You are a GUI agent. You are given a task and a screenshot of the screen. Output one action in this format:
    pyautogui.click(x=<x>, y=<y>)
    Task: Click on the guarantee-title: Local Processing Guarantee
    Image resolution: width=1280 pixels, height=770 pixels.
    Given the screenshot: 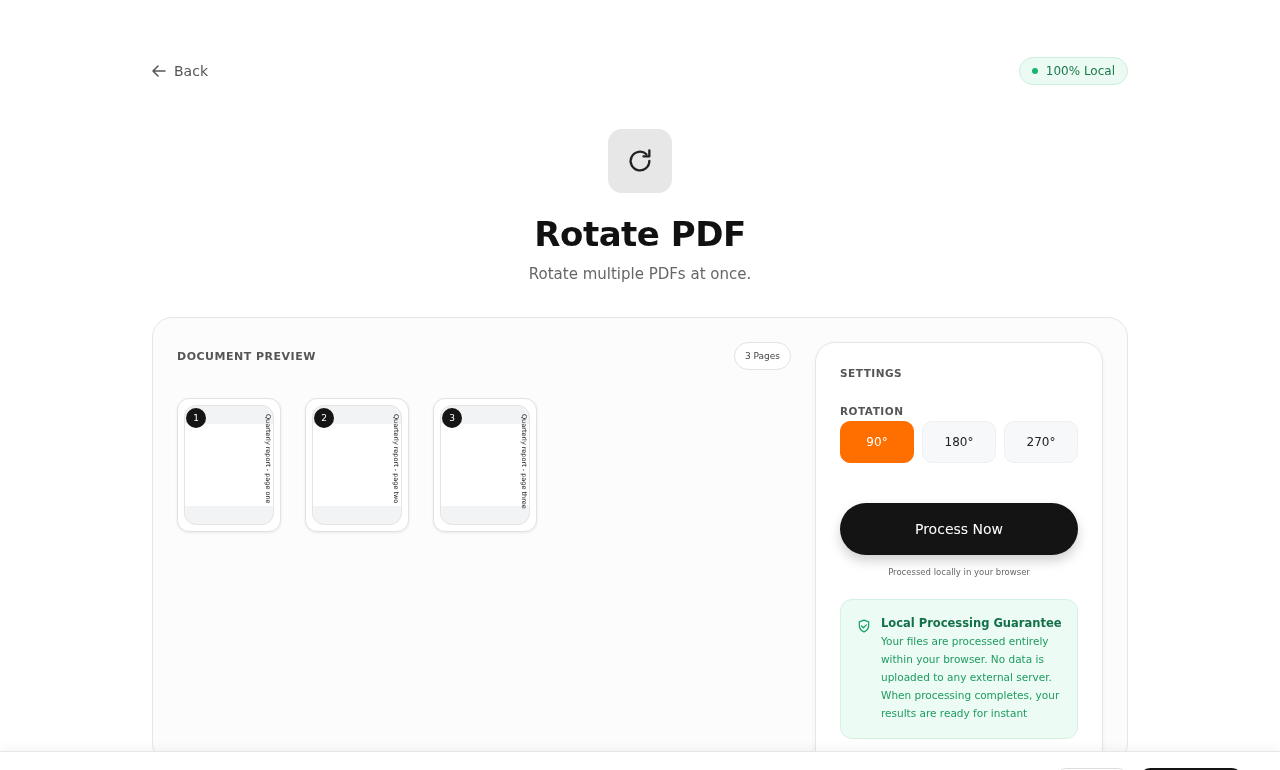 What is the action you would take?
    pyautogui.click(x=972, y=623)
    